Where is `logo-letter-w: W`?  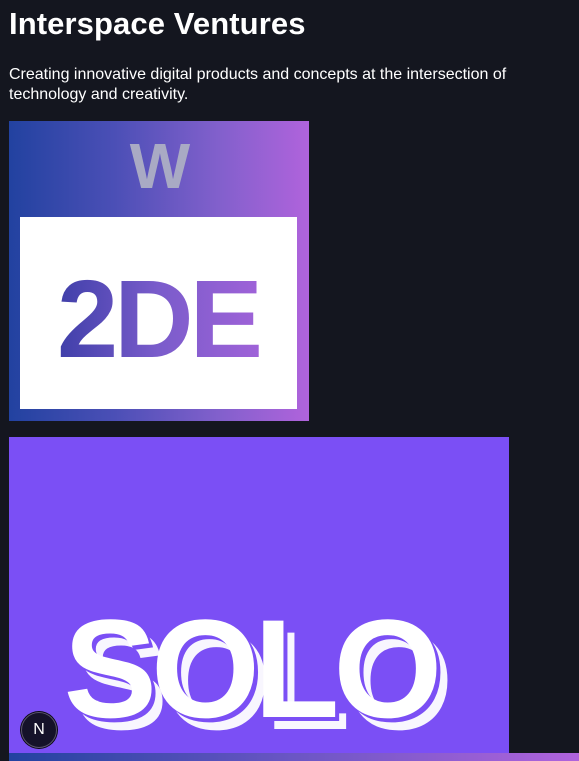 logo-letter-w: W is located at coordinates (159, 166).